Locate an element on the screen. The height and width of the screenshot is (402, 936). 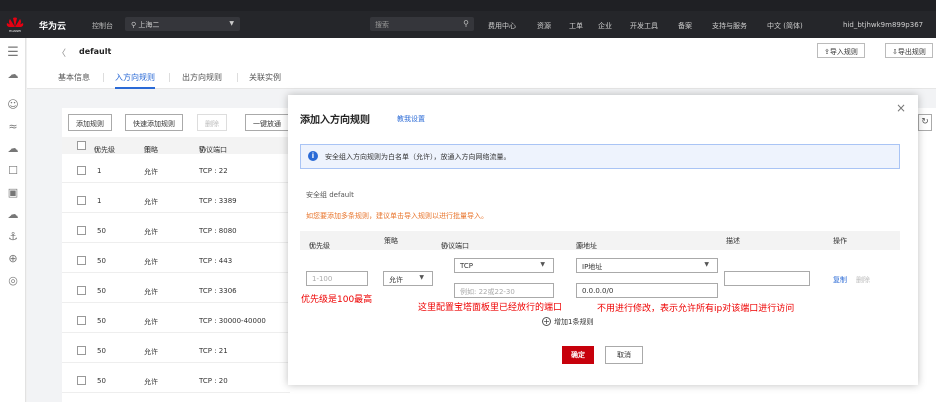
action-select: 允许 ▼ is located at coordinates (408, 278).